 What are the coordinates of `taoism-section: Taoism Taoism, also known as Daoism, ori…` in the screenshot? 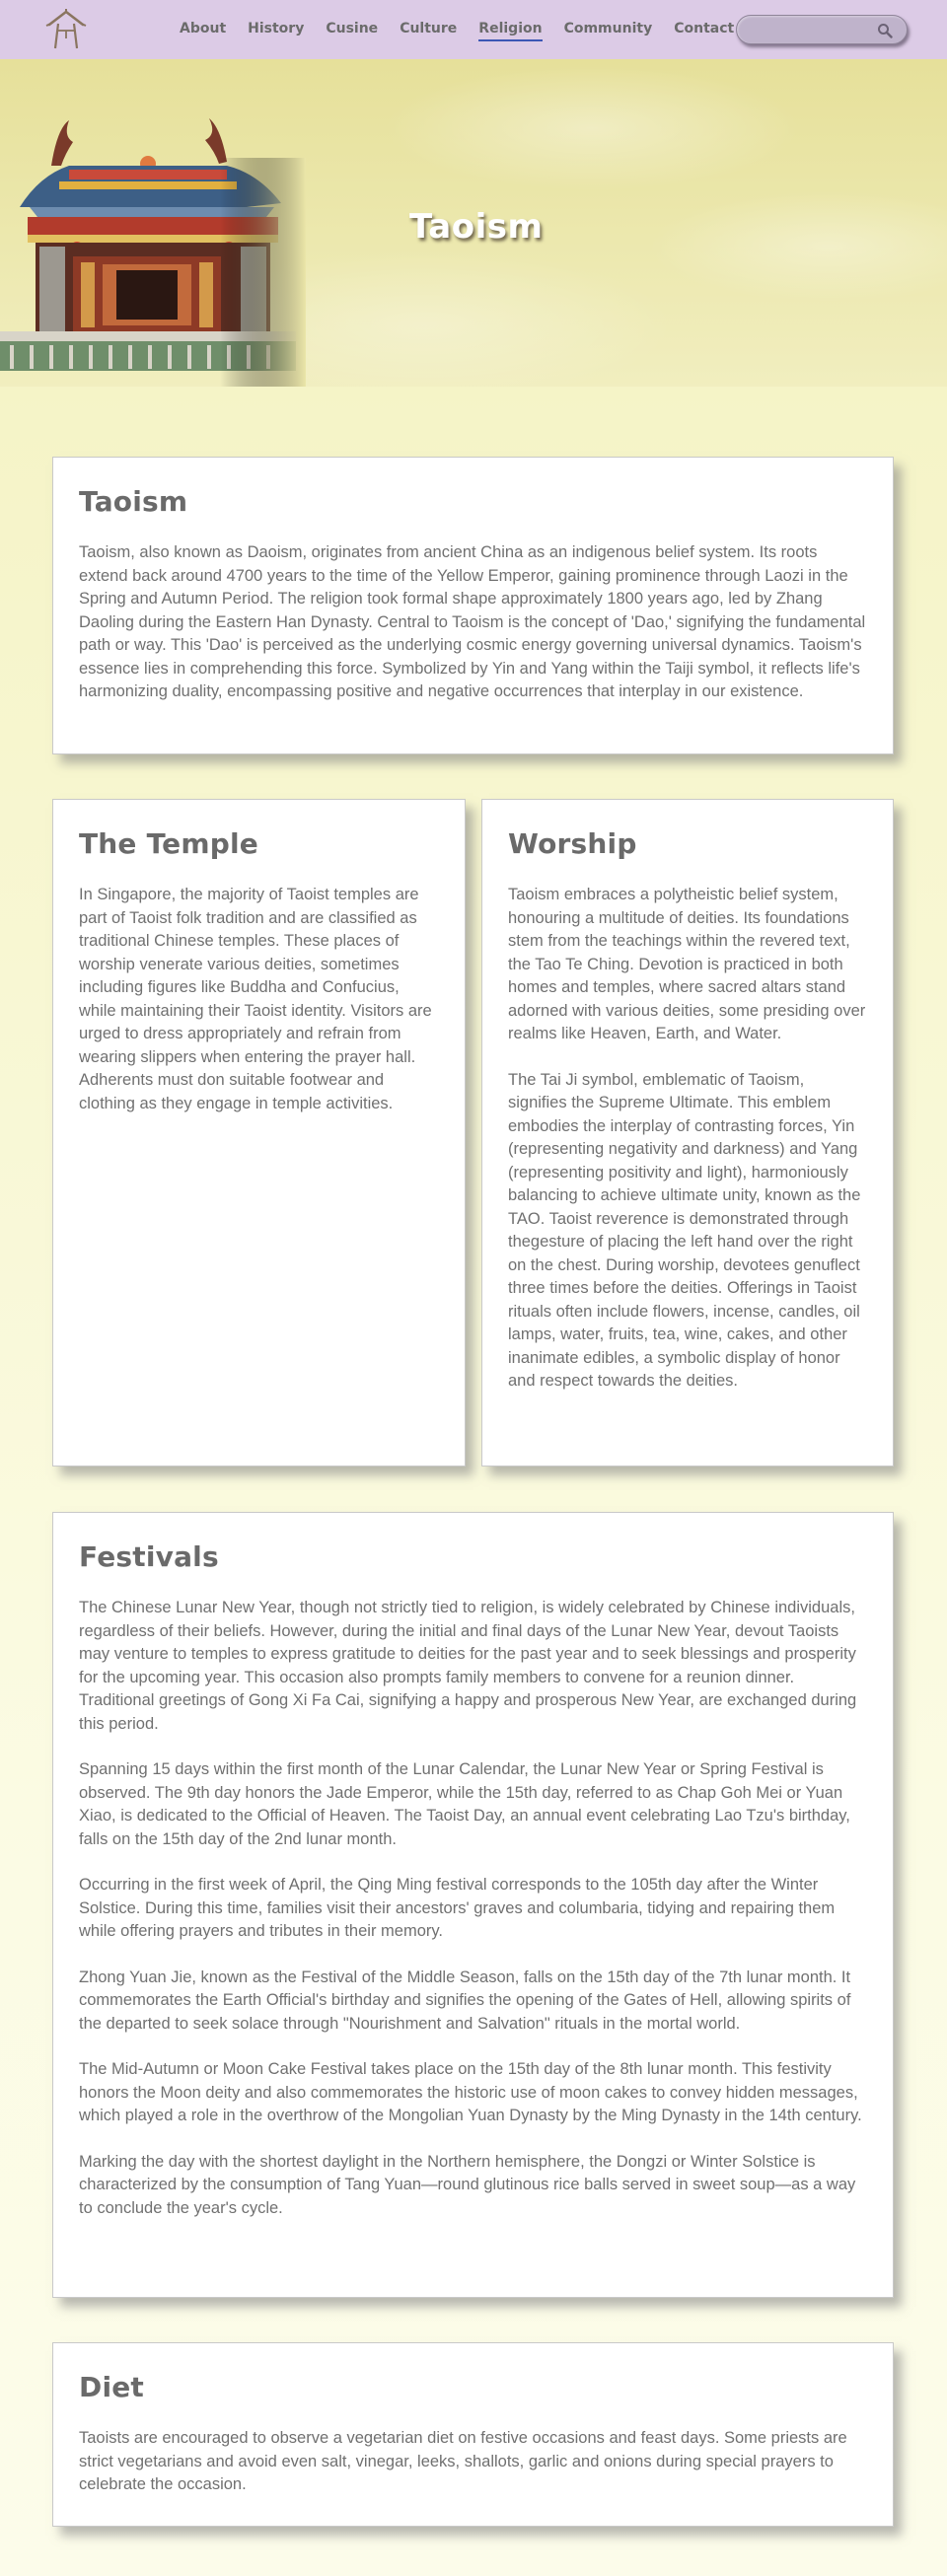 It's located at (473, 605).